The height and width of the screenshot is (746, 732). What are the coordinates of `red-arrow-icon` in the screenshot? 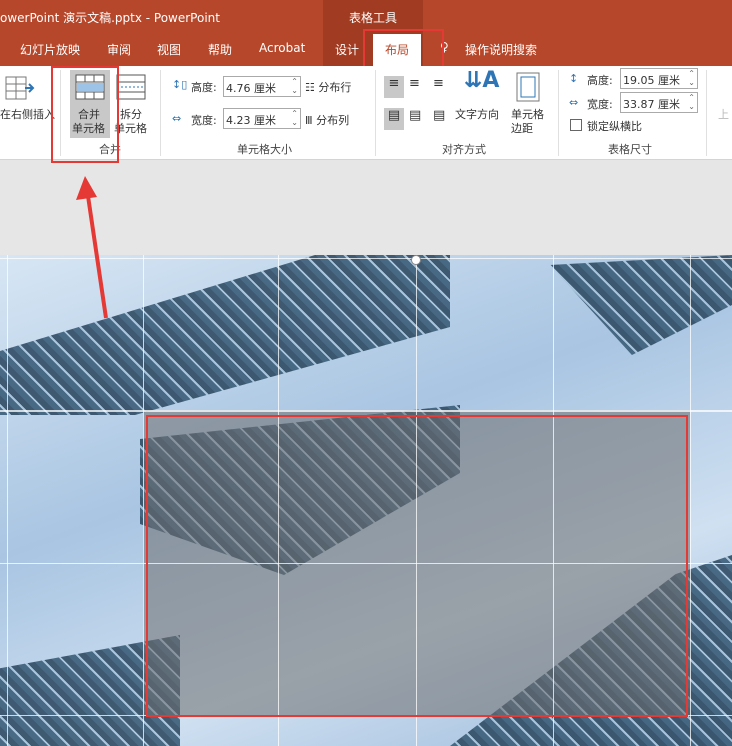 It's located at (92, 247).